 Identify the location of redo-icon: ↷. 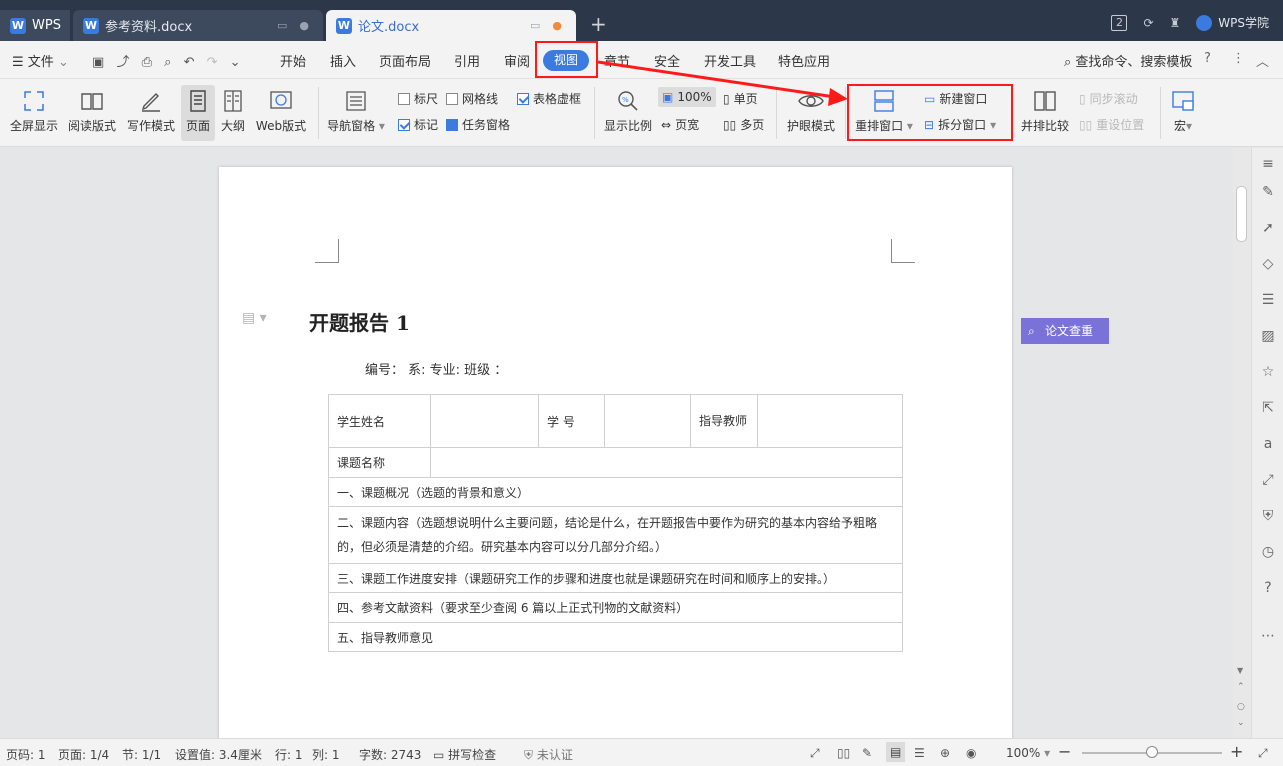
(212, 62).